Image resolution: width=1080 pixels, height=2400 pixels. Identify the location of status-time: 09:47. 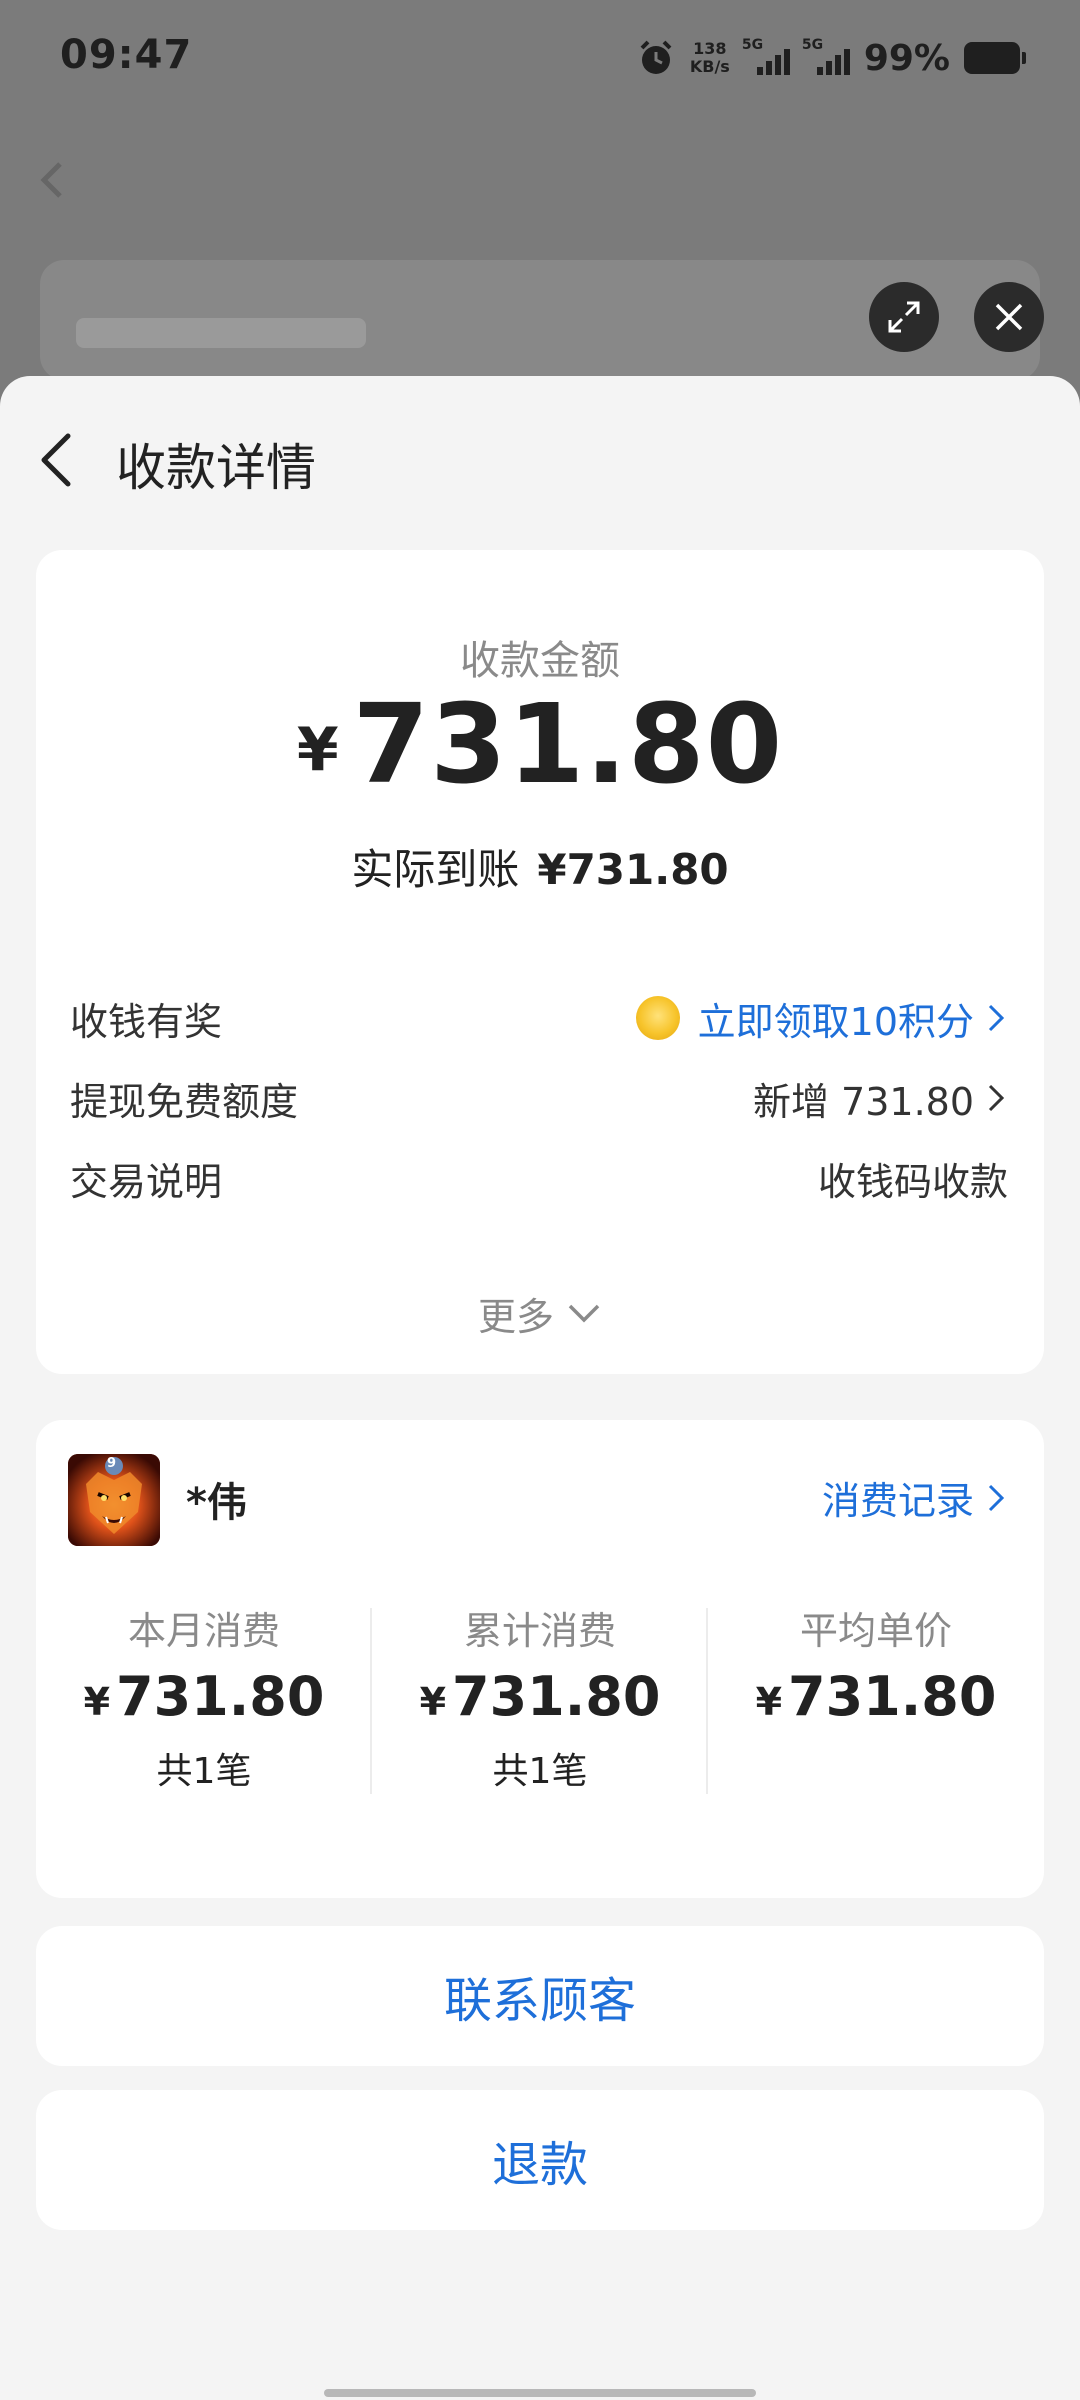
(126, 55).